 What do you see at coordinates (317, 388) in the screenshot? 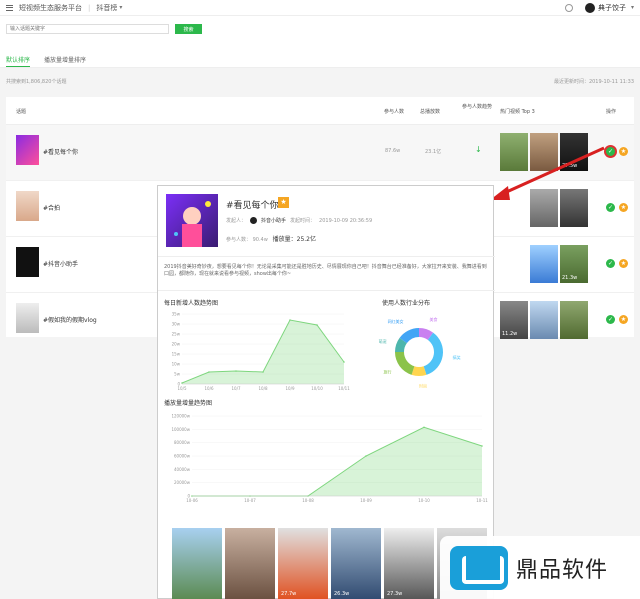
I see `x-tick-label: 10/10` at bounding box center [317, 388].